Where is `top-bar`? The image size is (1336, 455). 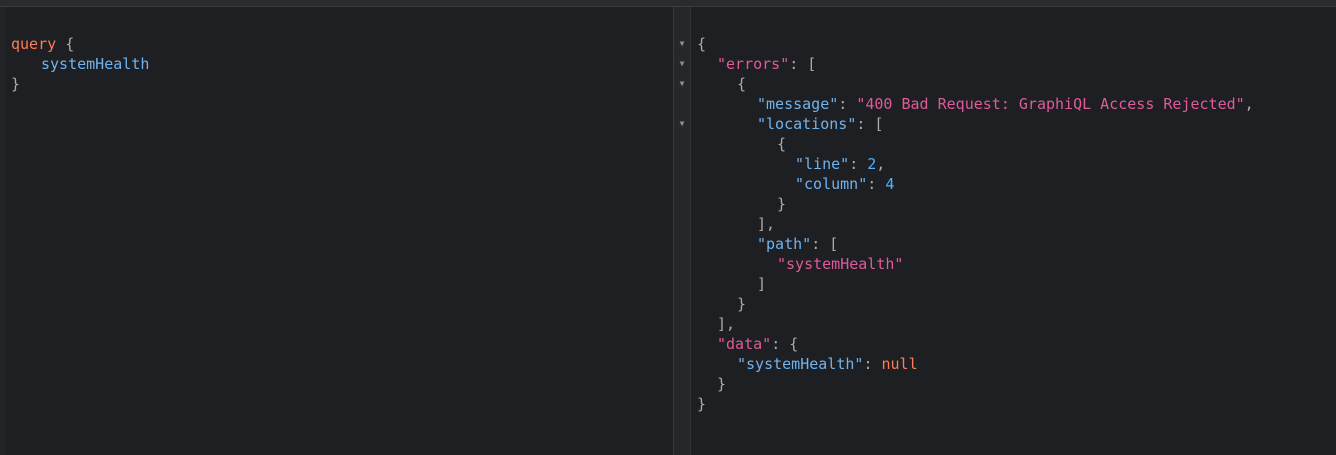
top-bar is located at coordinates (668, 3).